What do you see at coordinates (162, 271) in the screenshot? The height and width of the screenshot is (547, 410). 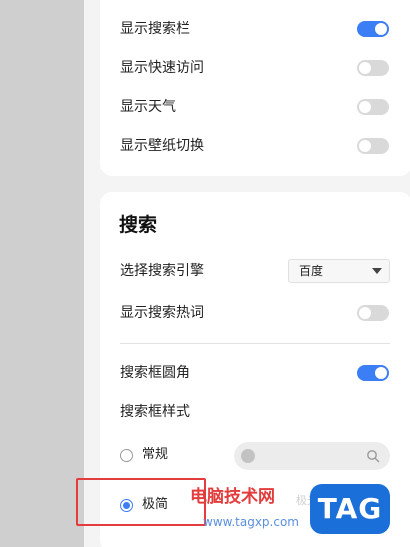 I see `setting-label-search-engine: 选择搜索引擎` at bounding box center [162, 271].